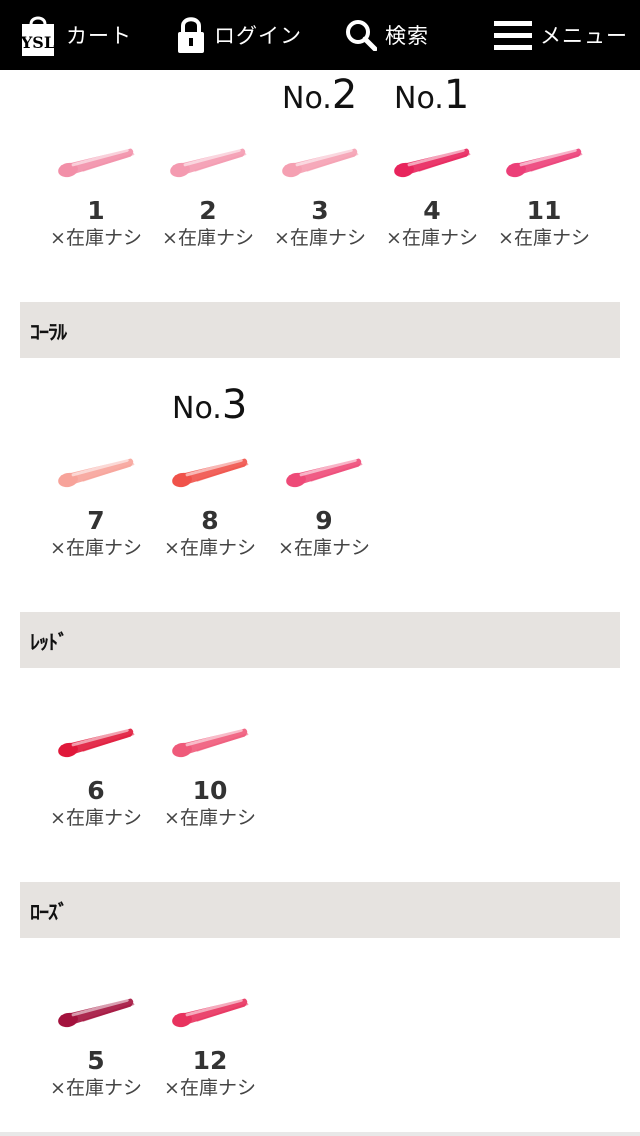  Describe the element at coordinates (320, 1134) in the screenshot. I see `bottom-divider` at that location.